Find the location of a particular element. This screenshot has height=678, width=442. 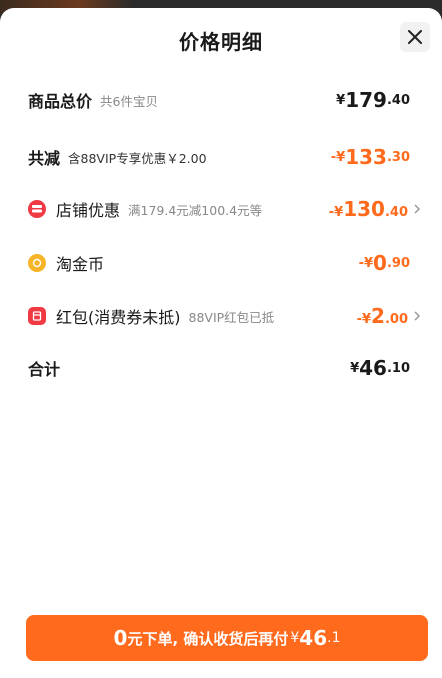

close-button is located at coordinates (415, 37).